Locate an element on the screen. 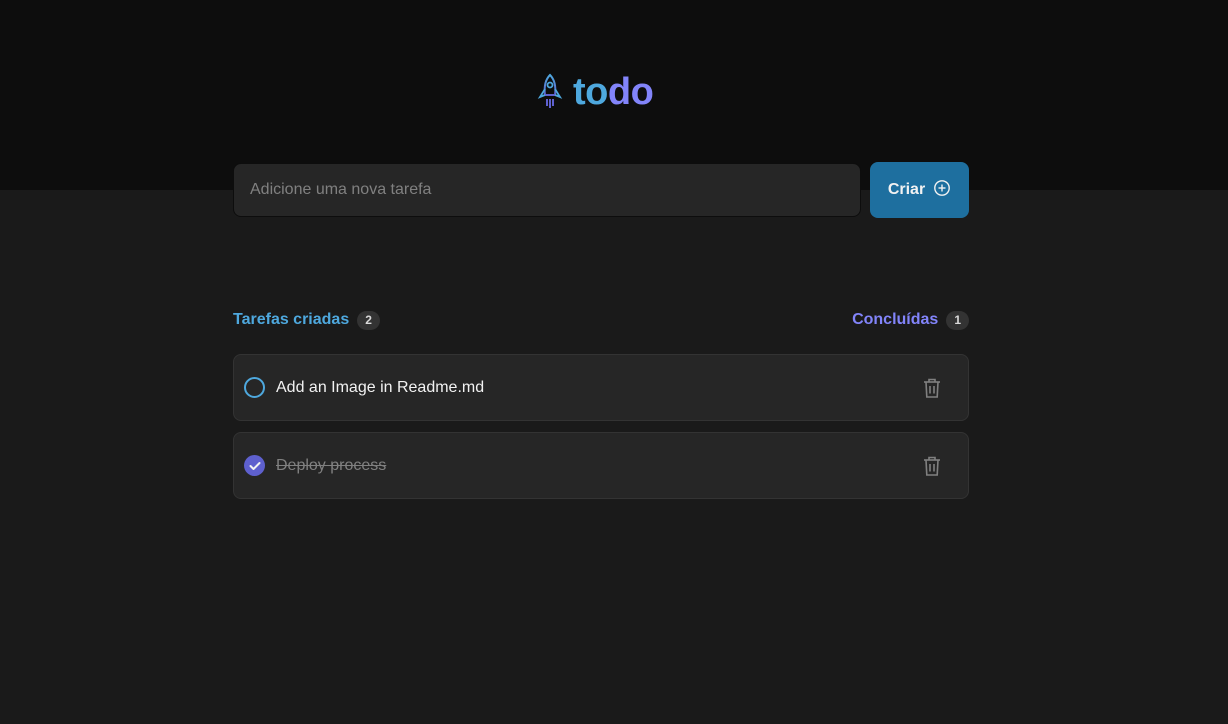 Image resolution: width=1228 pixels, height=724 pixels. created-label: Tarefas criadas is located at coordinates (291, 319).